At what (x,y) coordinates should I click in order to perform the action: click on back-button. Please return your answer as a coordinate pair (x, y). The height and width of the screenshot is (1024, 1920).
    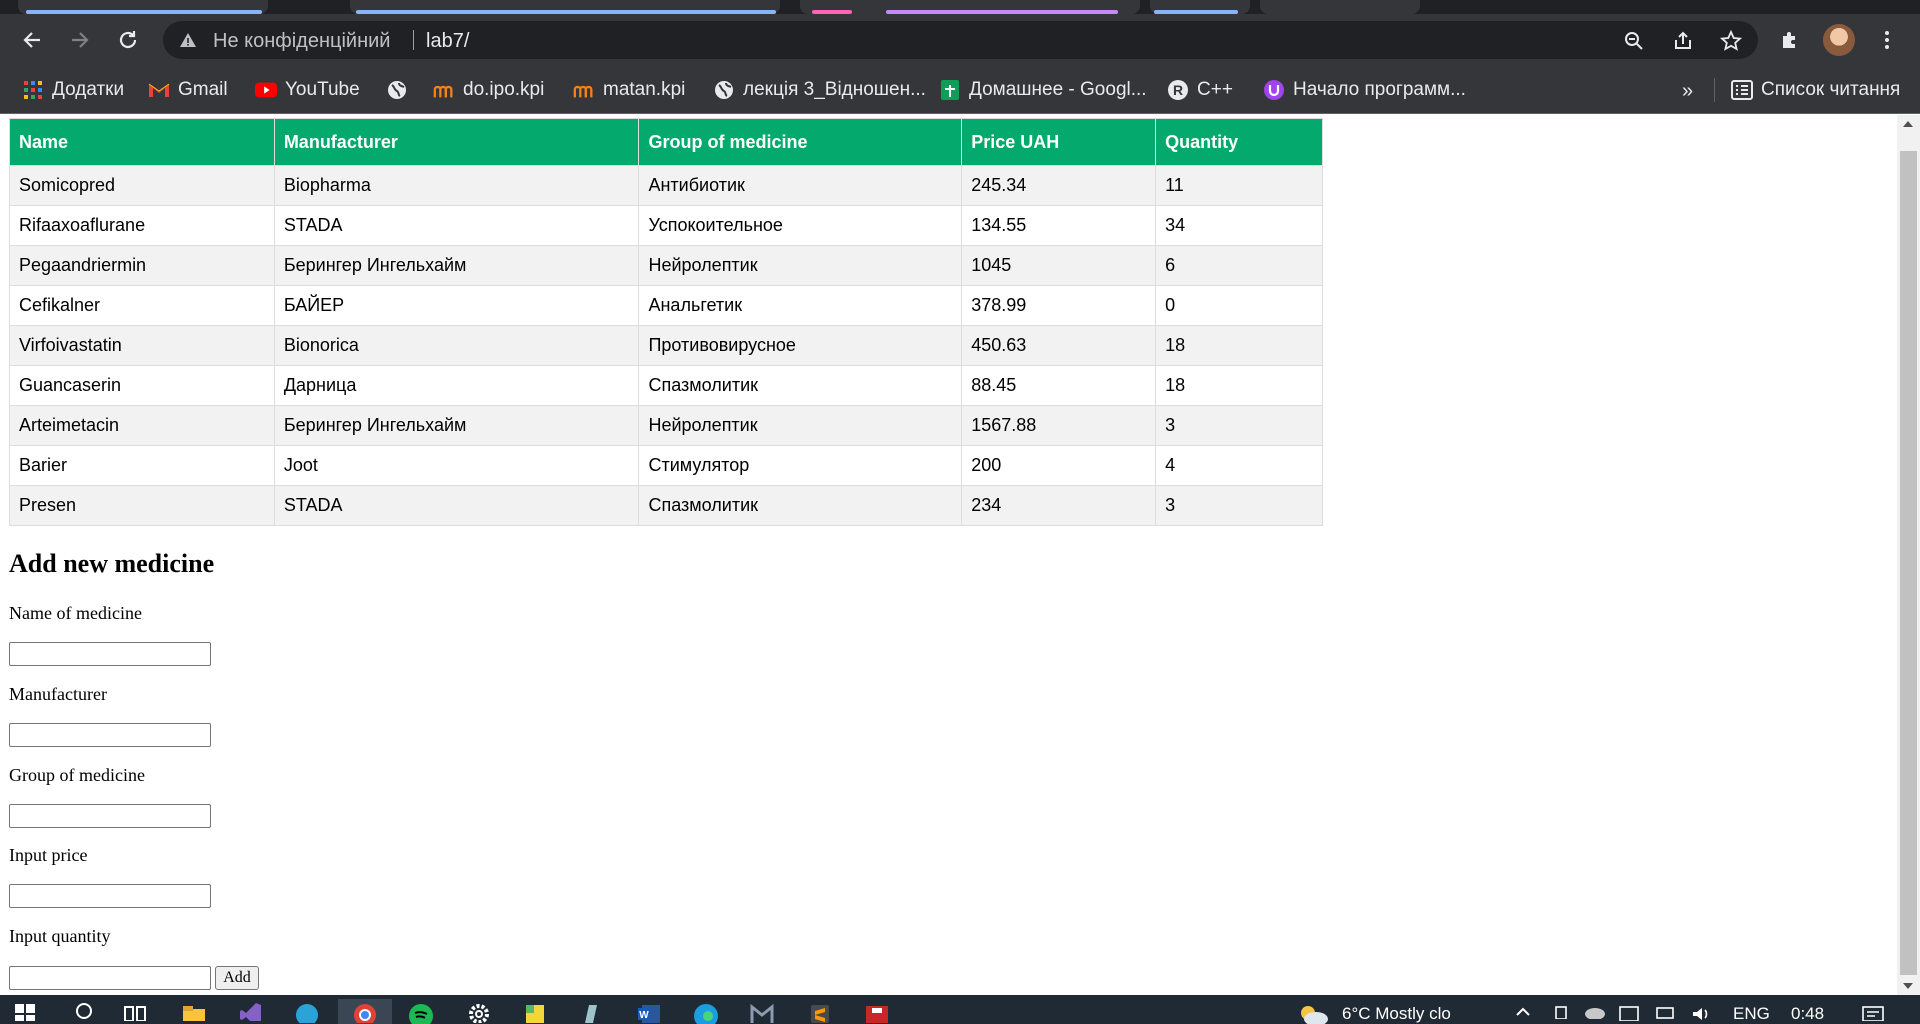
    Looking at the image, I should click on (32, 40).